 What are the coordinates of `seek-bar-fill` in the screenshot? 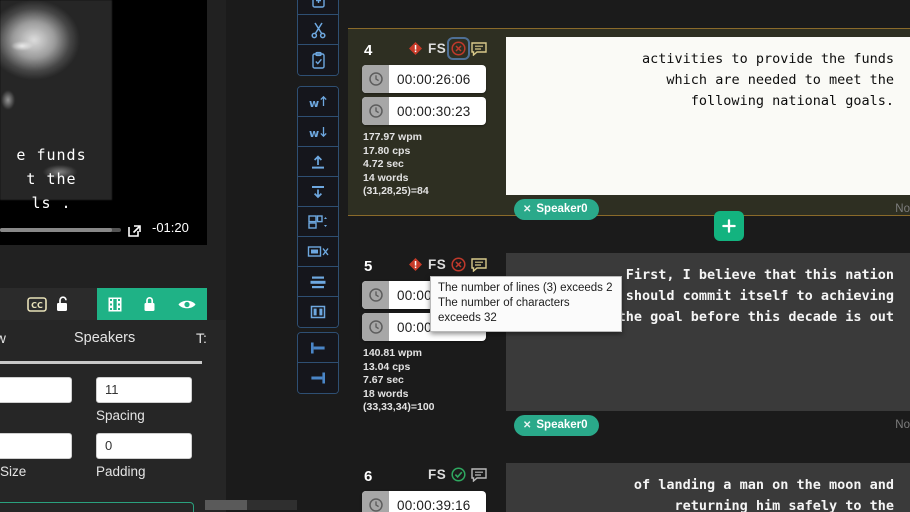 It's located at (56, 230).